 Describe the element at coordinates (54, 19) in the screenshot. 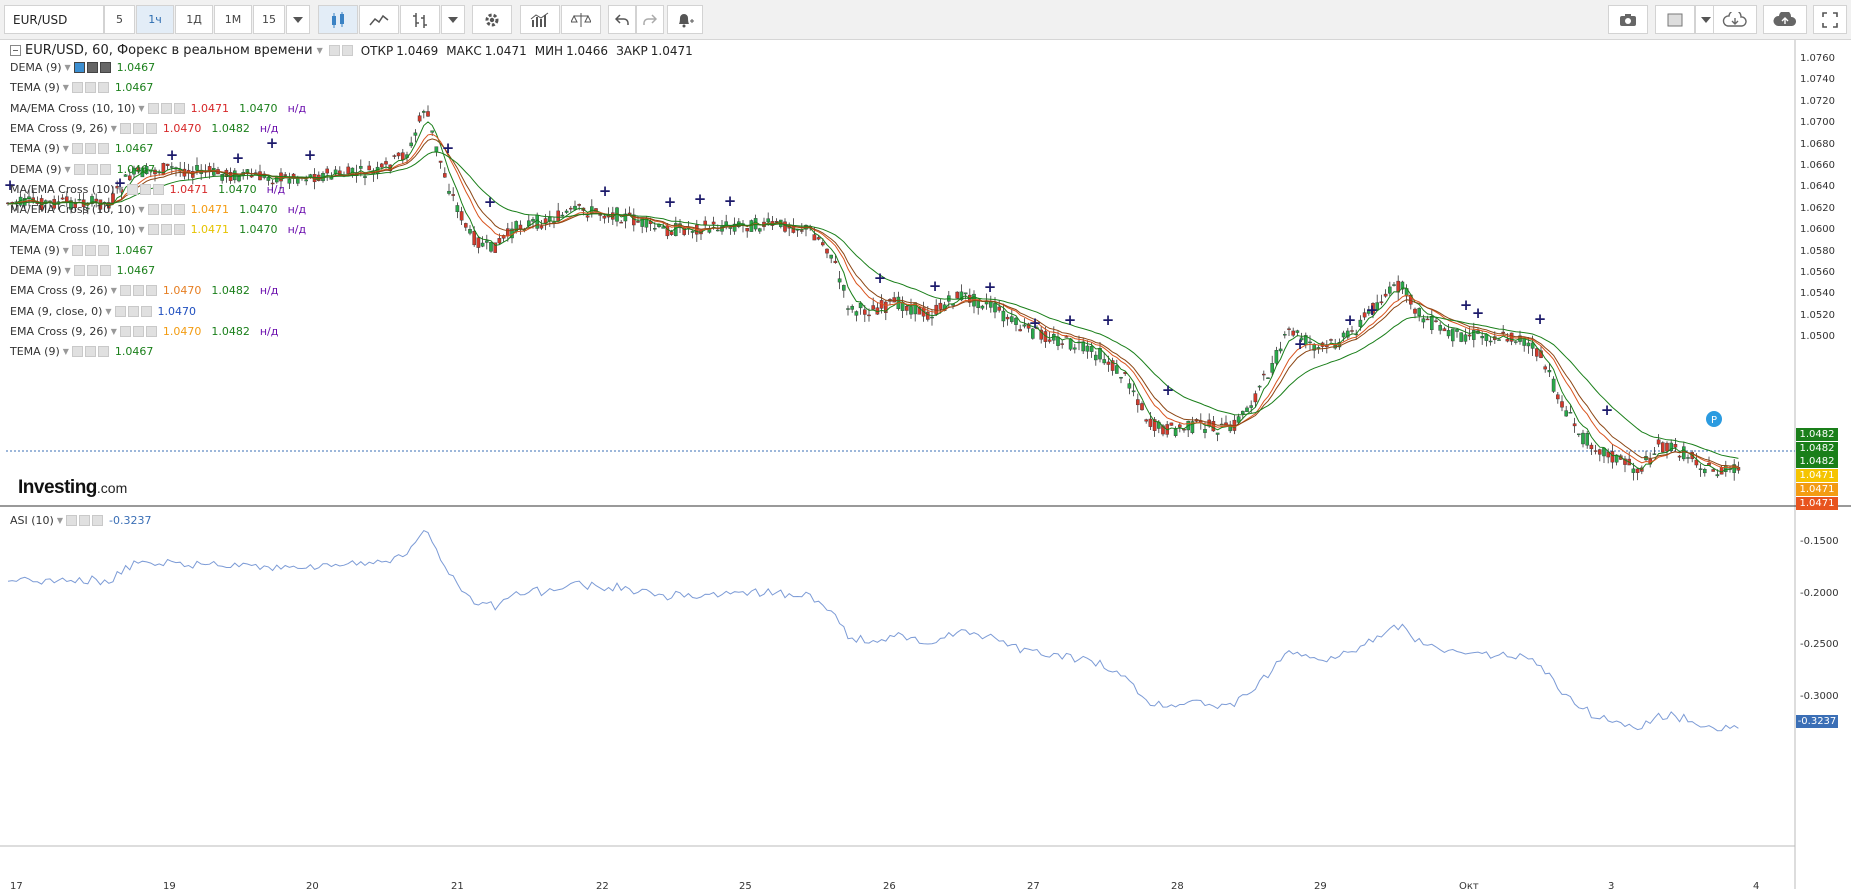

I see `symbol-input: EUR/USD` at that location.